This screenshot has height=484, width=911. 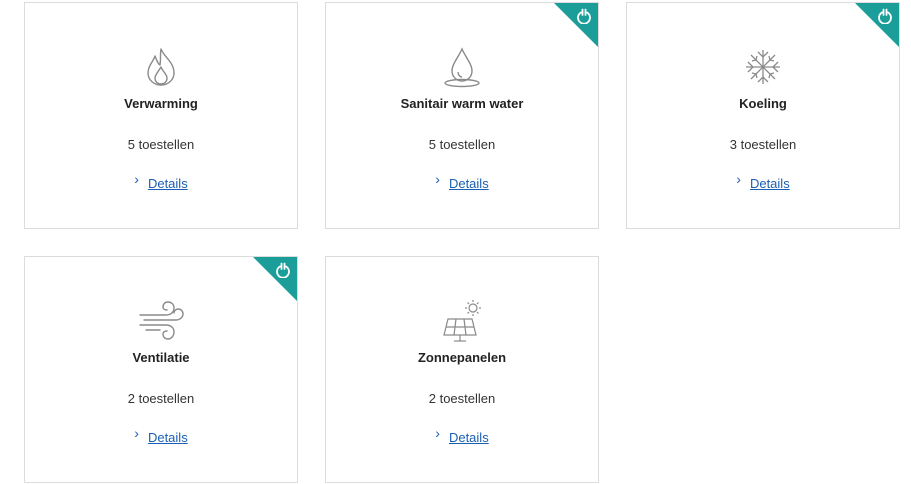 What do you see at coordinates (161, 321) in the screenshot?
I see `wind-icon` at bounding box center [161, 321].